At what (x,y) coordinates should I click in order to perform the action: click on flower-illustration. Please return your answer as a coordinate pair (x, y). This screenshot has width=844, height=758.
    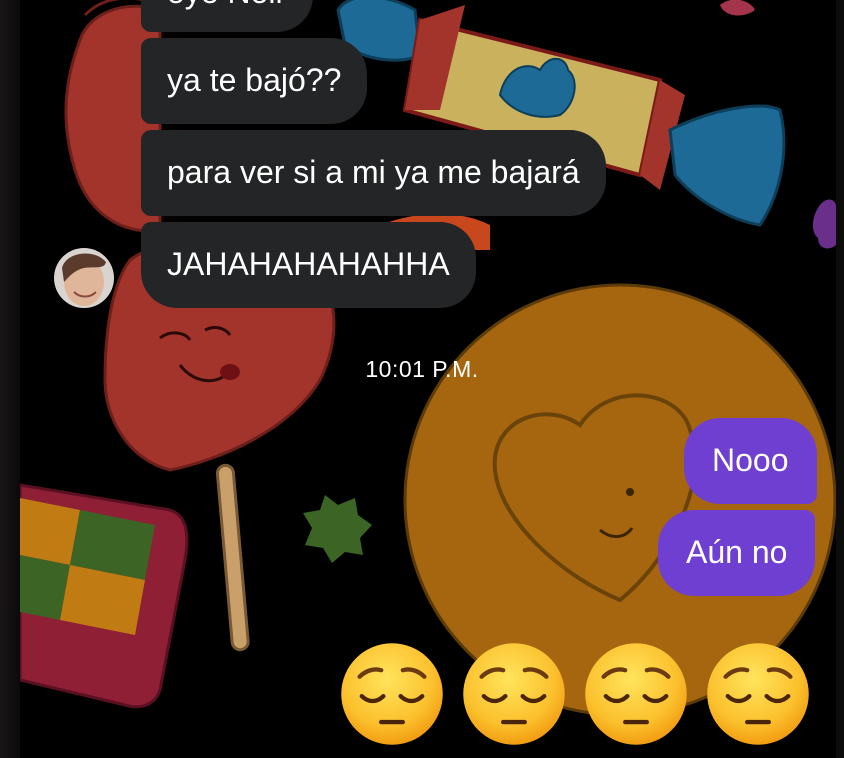
    Looking at the image, I should click on (824, 224).